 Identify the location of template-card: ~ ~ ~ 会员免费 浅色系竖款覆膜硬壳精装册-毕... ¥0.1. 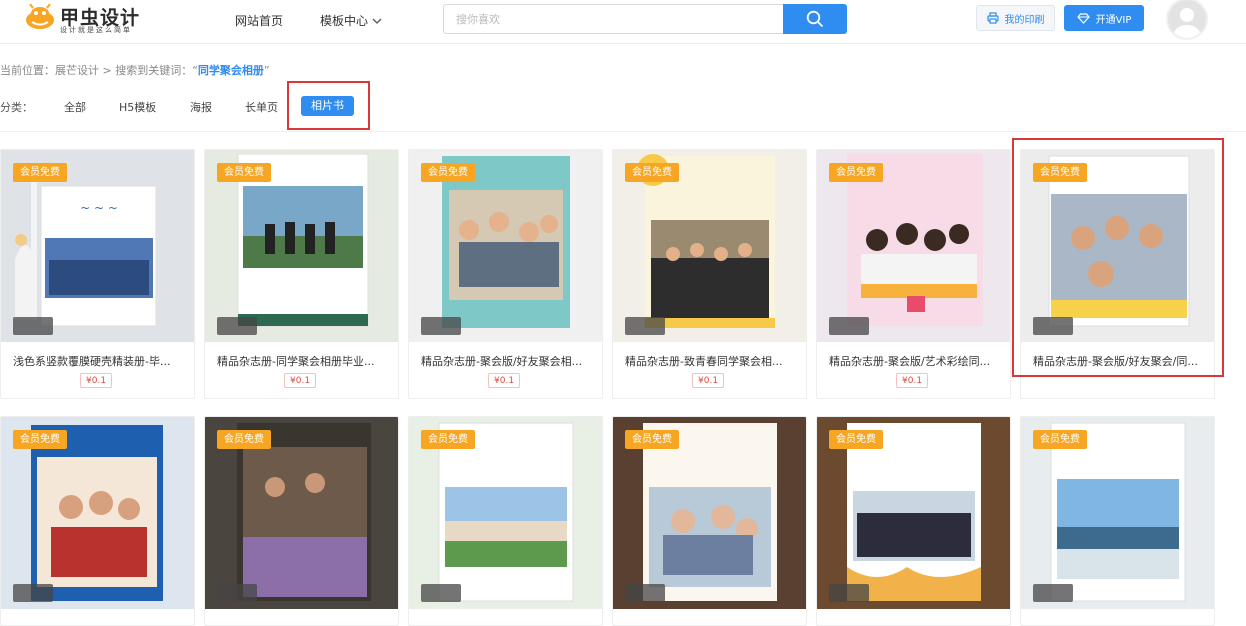
(97, 274).